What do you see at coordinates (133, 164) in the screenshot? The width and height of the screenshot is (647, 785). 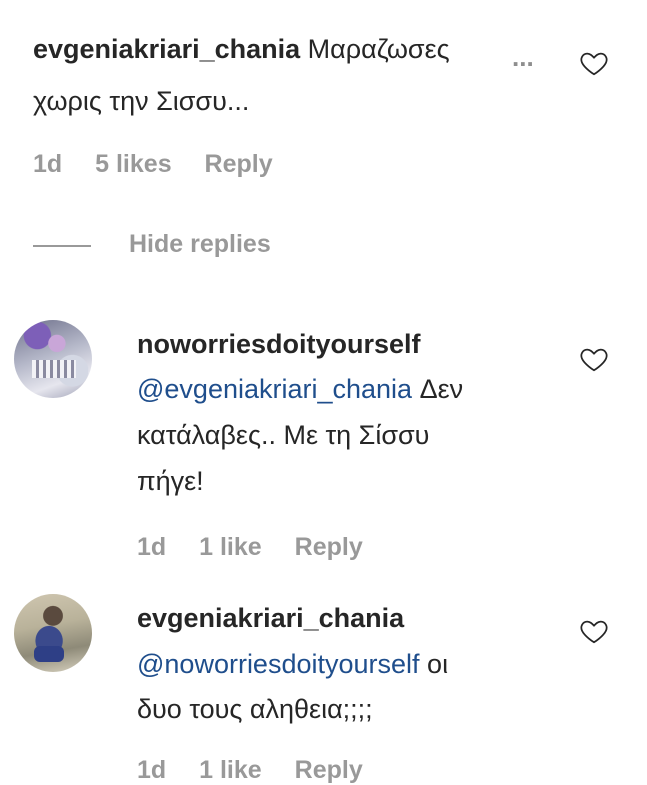 I see `comment-likes: 5 likes` at bounding box center [133, 164].